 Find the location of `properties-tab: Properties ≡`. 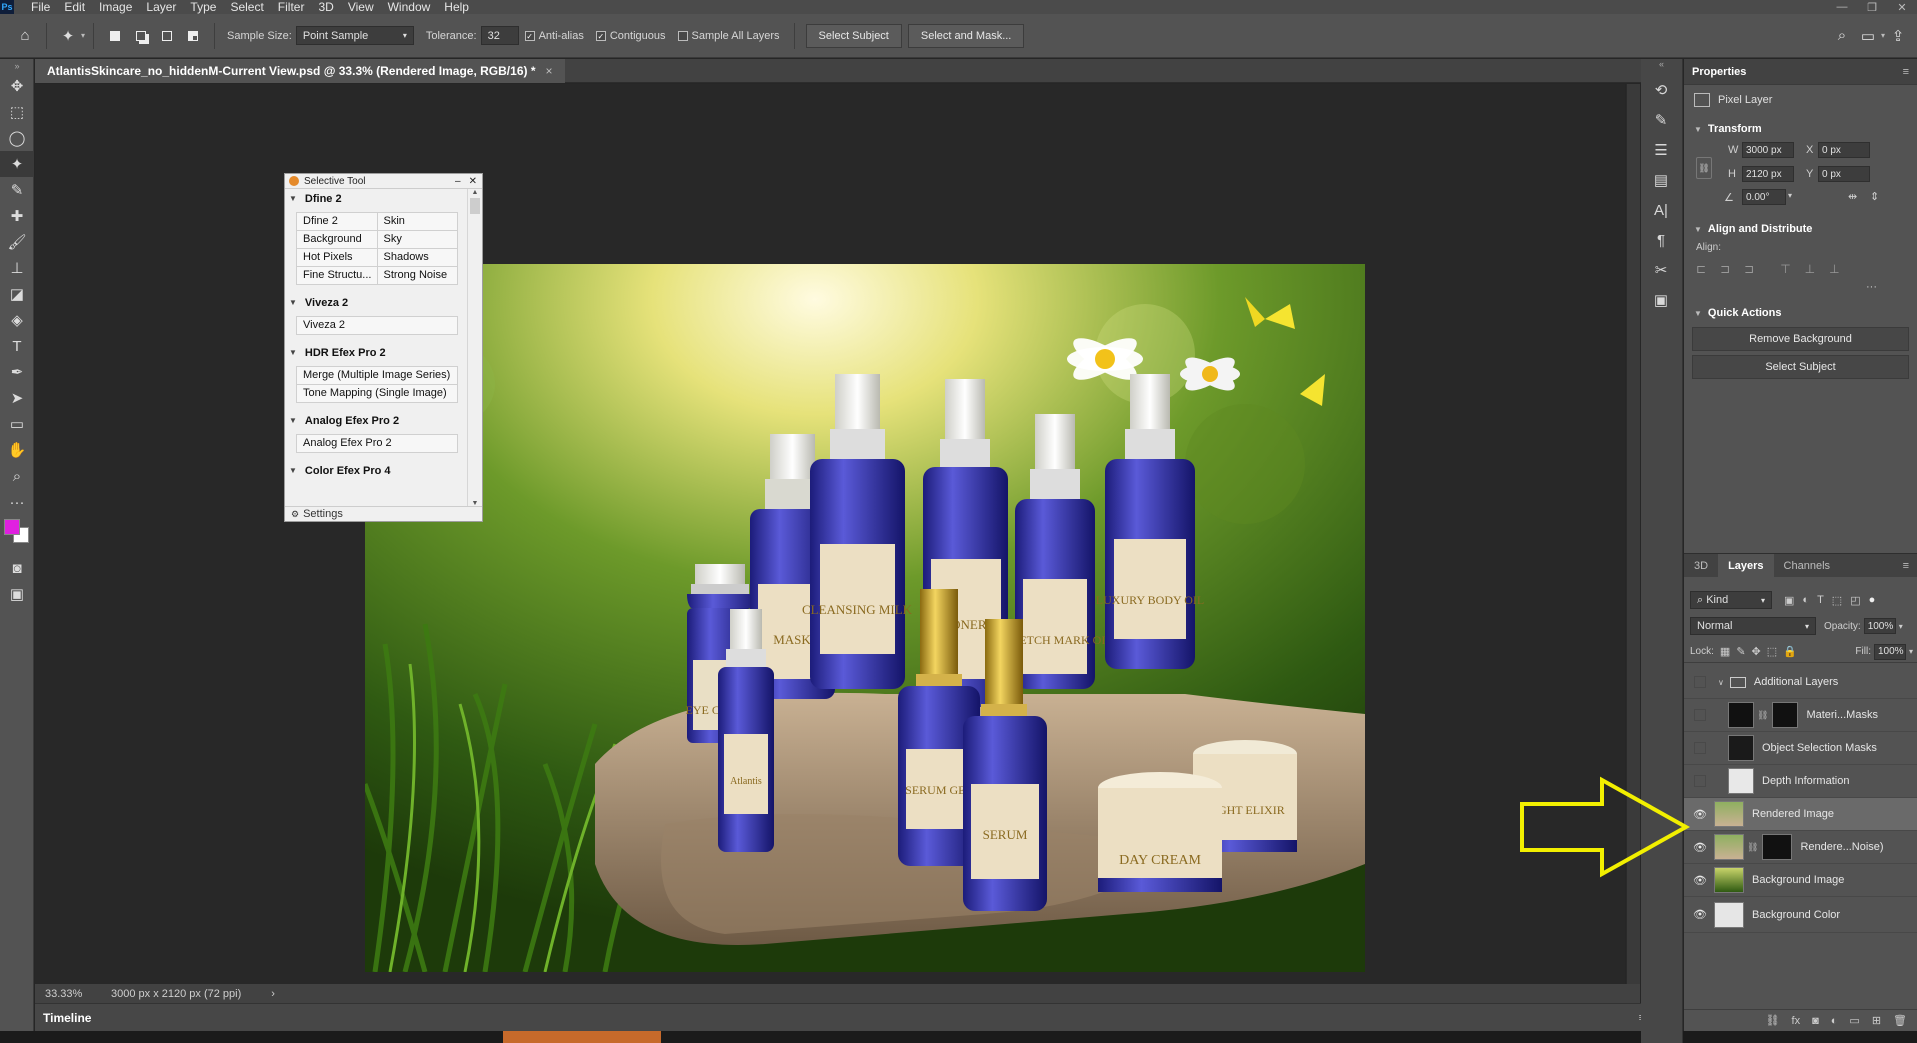

properties-tab: Properties ≡ is located at coordinates (1800, 72).